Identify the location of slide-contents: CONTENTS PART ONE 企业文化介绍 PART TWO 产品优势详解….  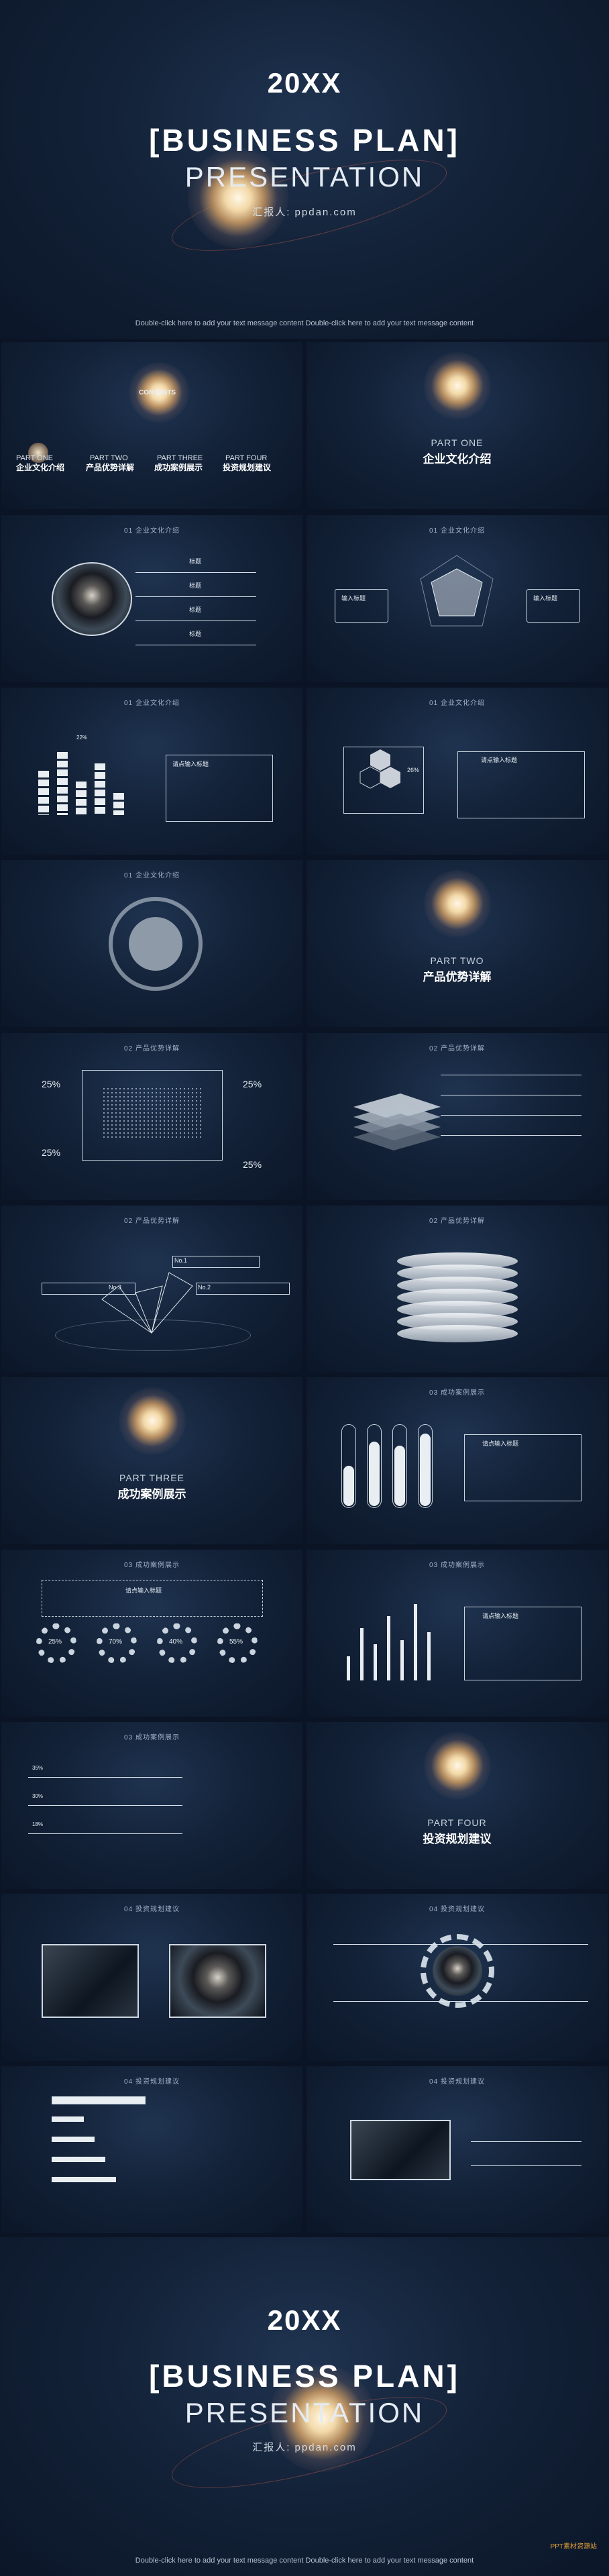
(151, 425).